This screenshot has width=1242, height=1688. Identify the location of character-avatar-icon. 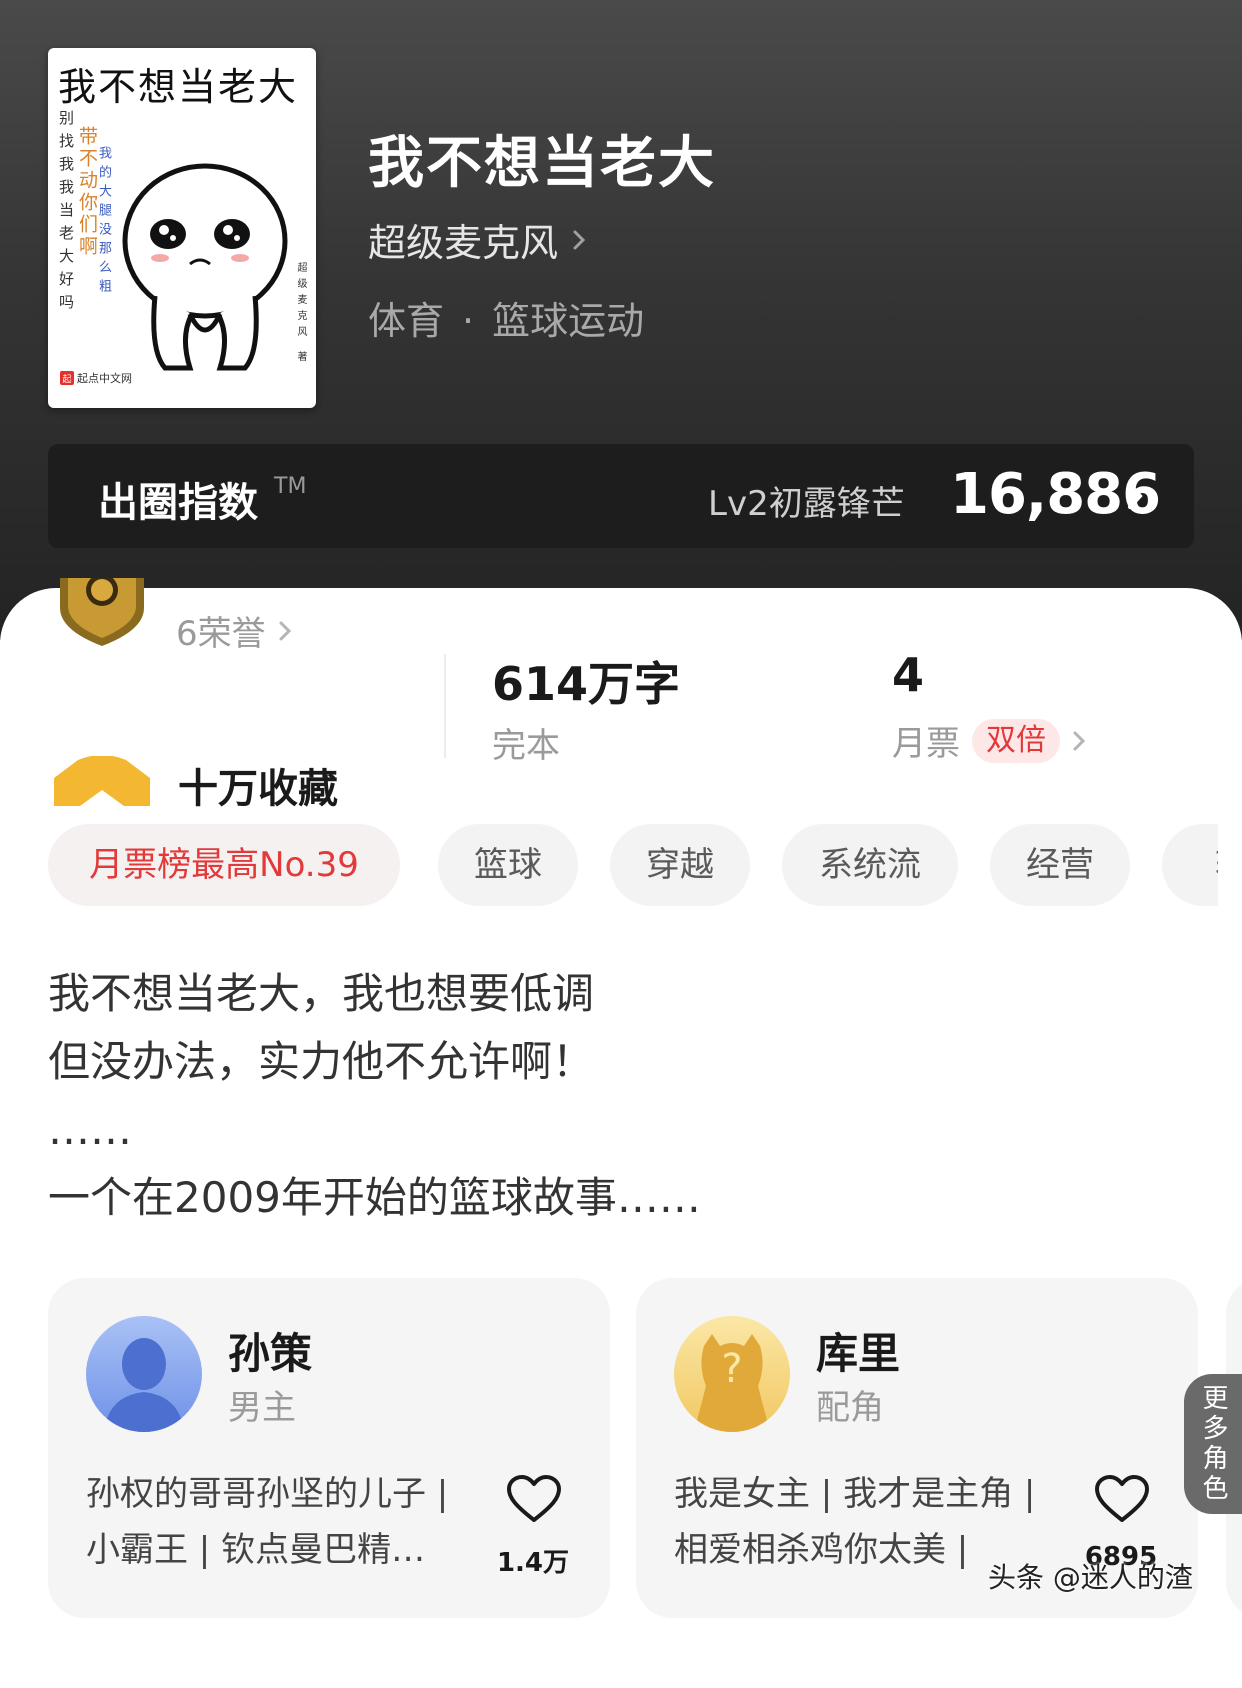
(144, 1374).